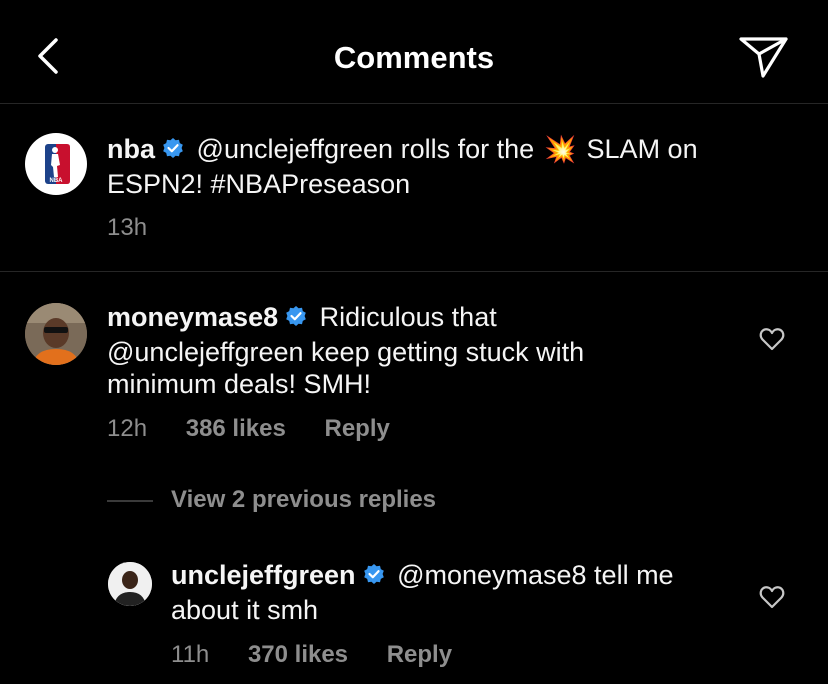 This screenshot has height=684, width=828. What do you see at coordinates (356, 428) in the screenshot?
I see `comment-reply-button: Reply` at bounding box center [356, 428].